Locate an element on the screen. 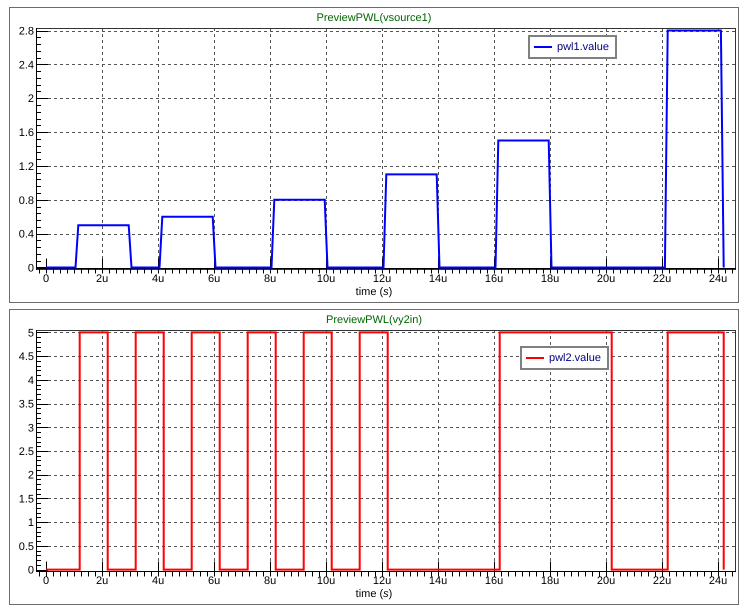  tick-label: 4 is located at coordinates (31, 380).